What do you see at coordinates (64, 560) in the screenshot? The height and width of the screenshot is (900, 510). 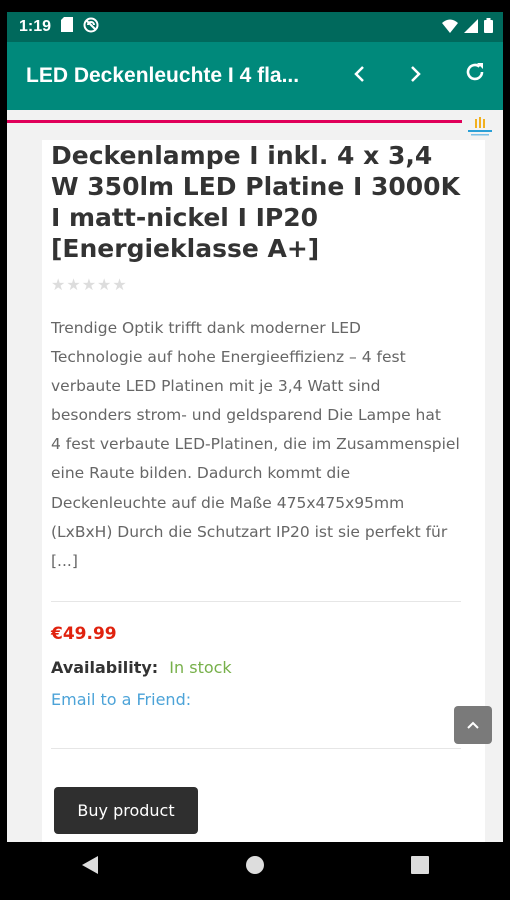 I see `description-line: [...]` at bounding box center [64, 560].